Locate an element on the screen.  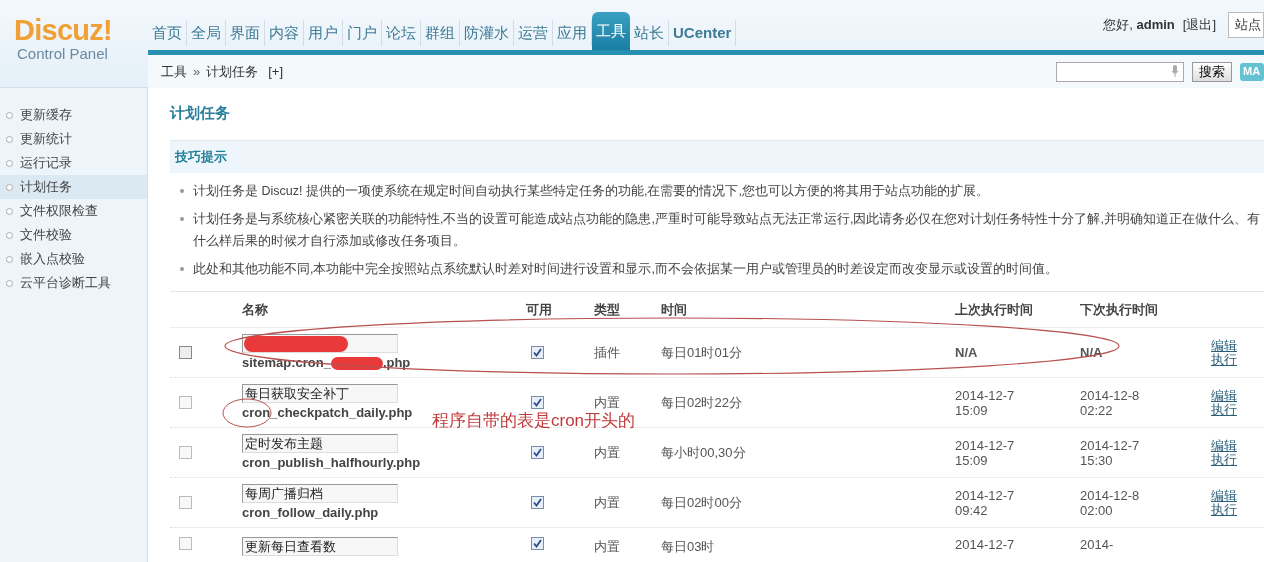
column-header: 时间 is located at coordinates (674, 309).